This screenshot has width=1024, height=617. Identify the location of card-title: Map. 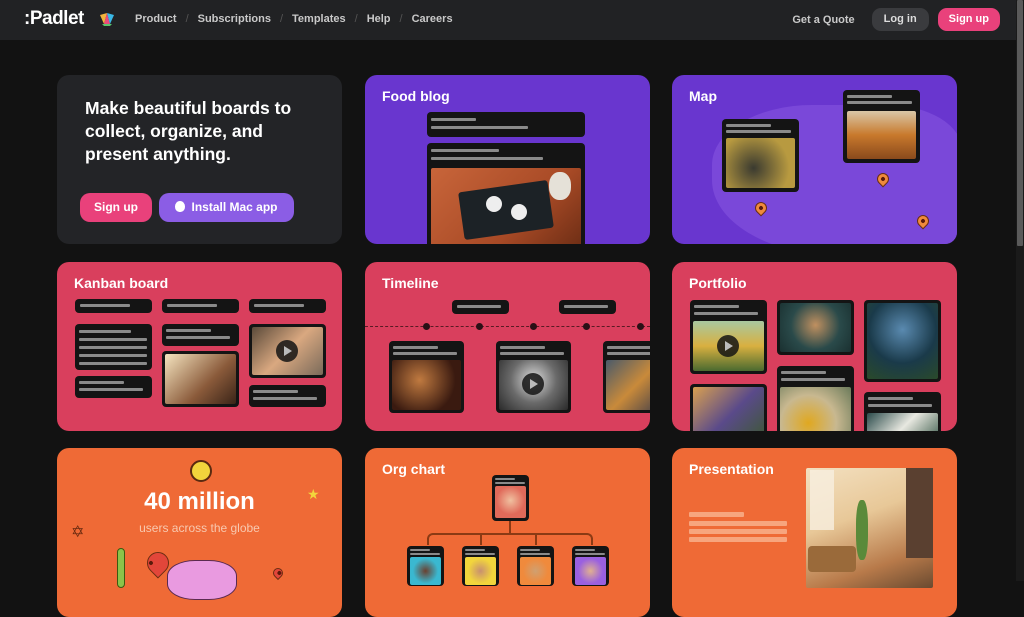
(703, 96).